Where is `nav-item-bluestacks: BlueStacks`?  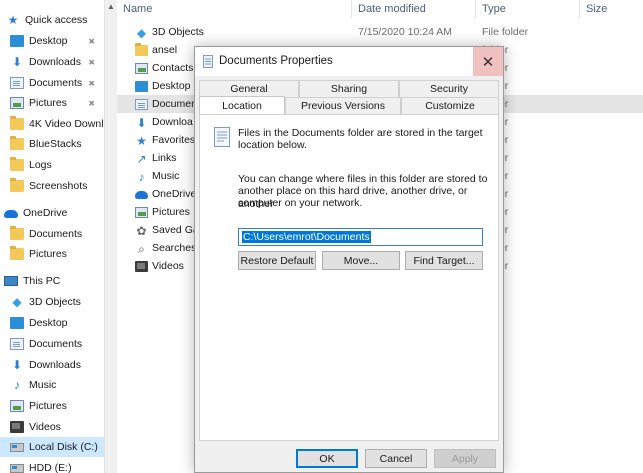
nav-item-bluestacks: BlueStacks is located at coordinates (52, 144).